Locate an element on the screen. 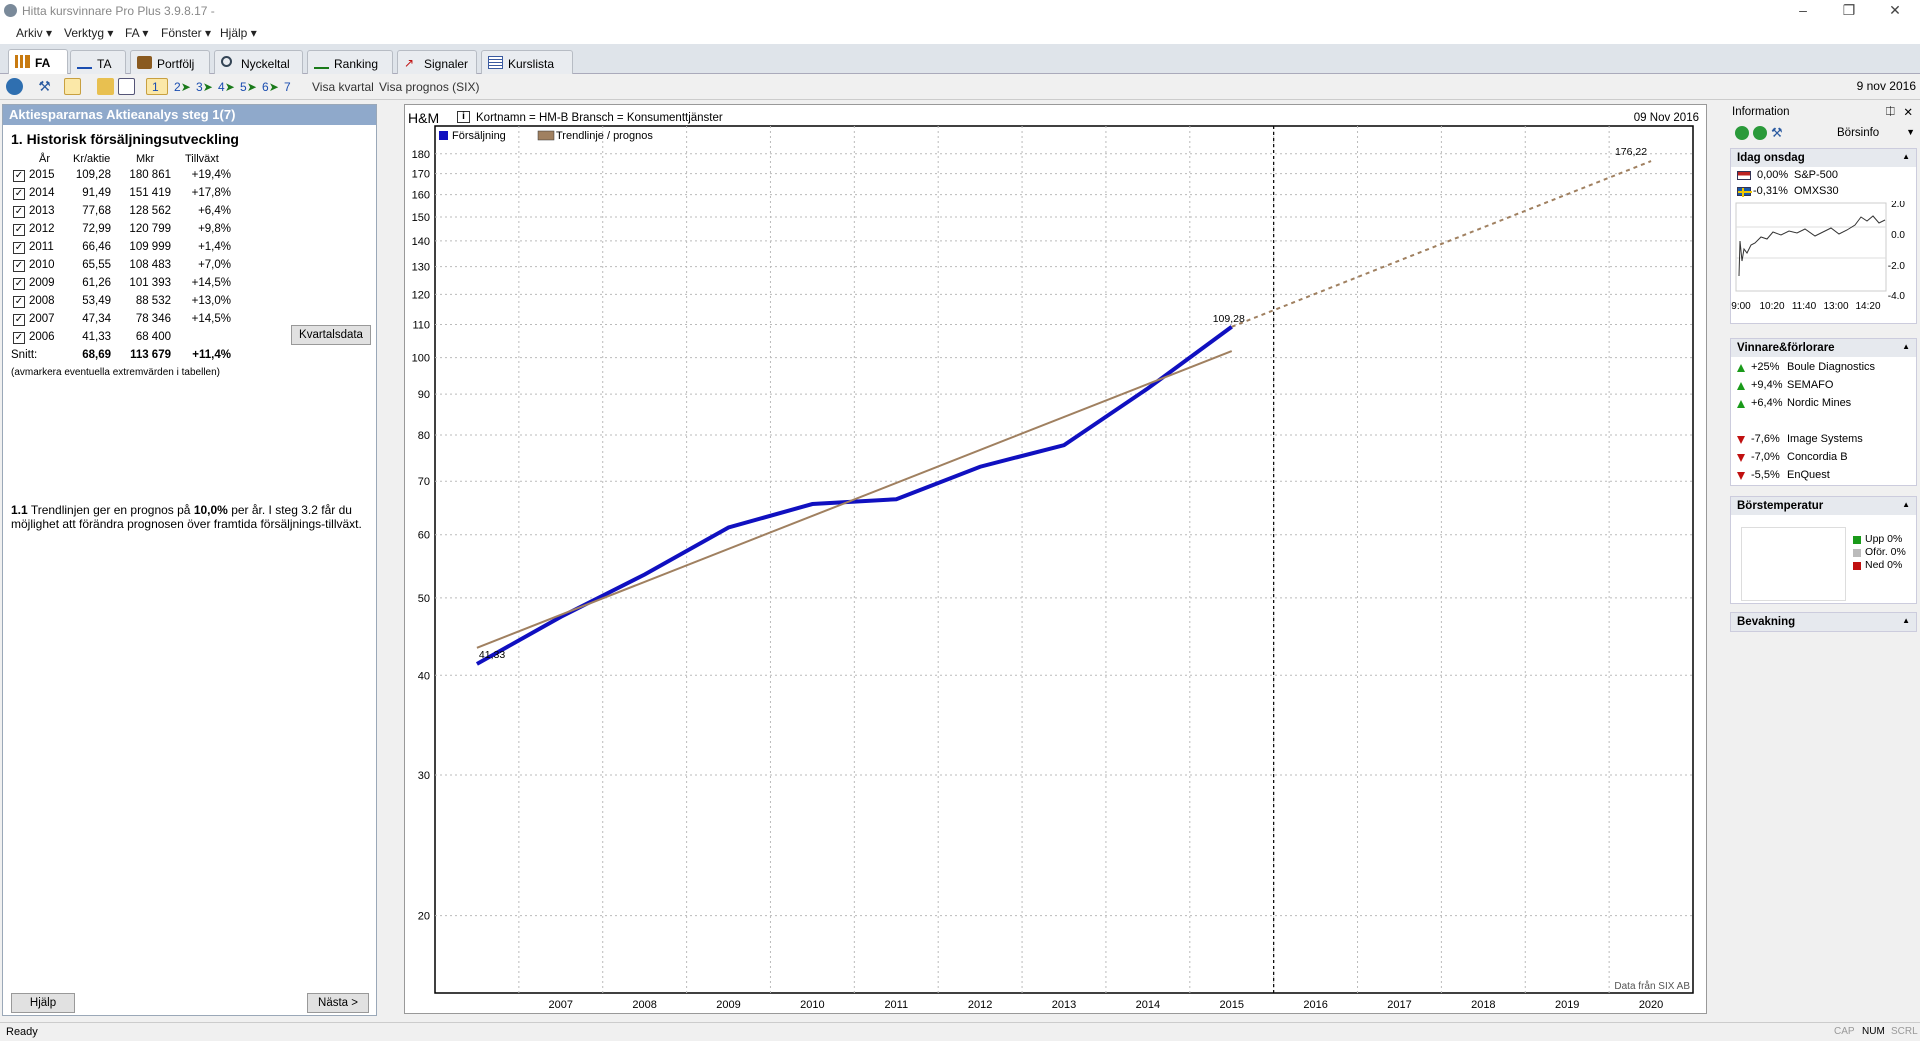 This screenshot has height=1041, width=1920. y-tick-label: 160 is located at coordinates (421, 196).